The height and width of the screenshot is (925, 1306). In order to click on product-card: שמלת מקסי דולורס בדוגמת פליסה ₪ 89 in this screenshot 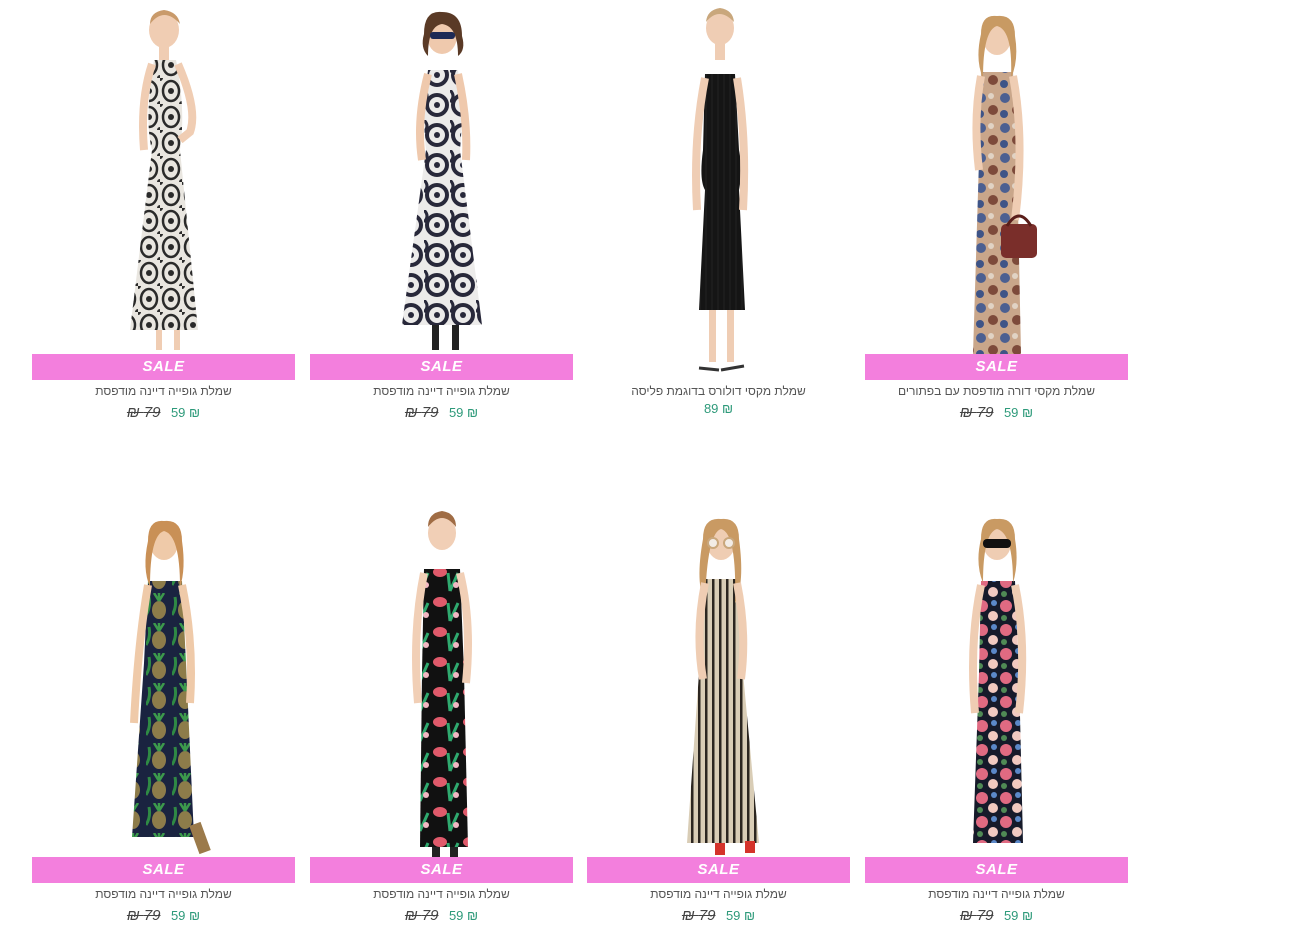, I will do `click(718, 209)`.